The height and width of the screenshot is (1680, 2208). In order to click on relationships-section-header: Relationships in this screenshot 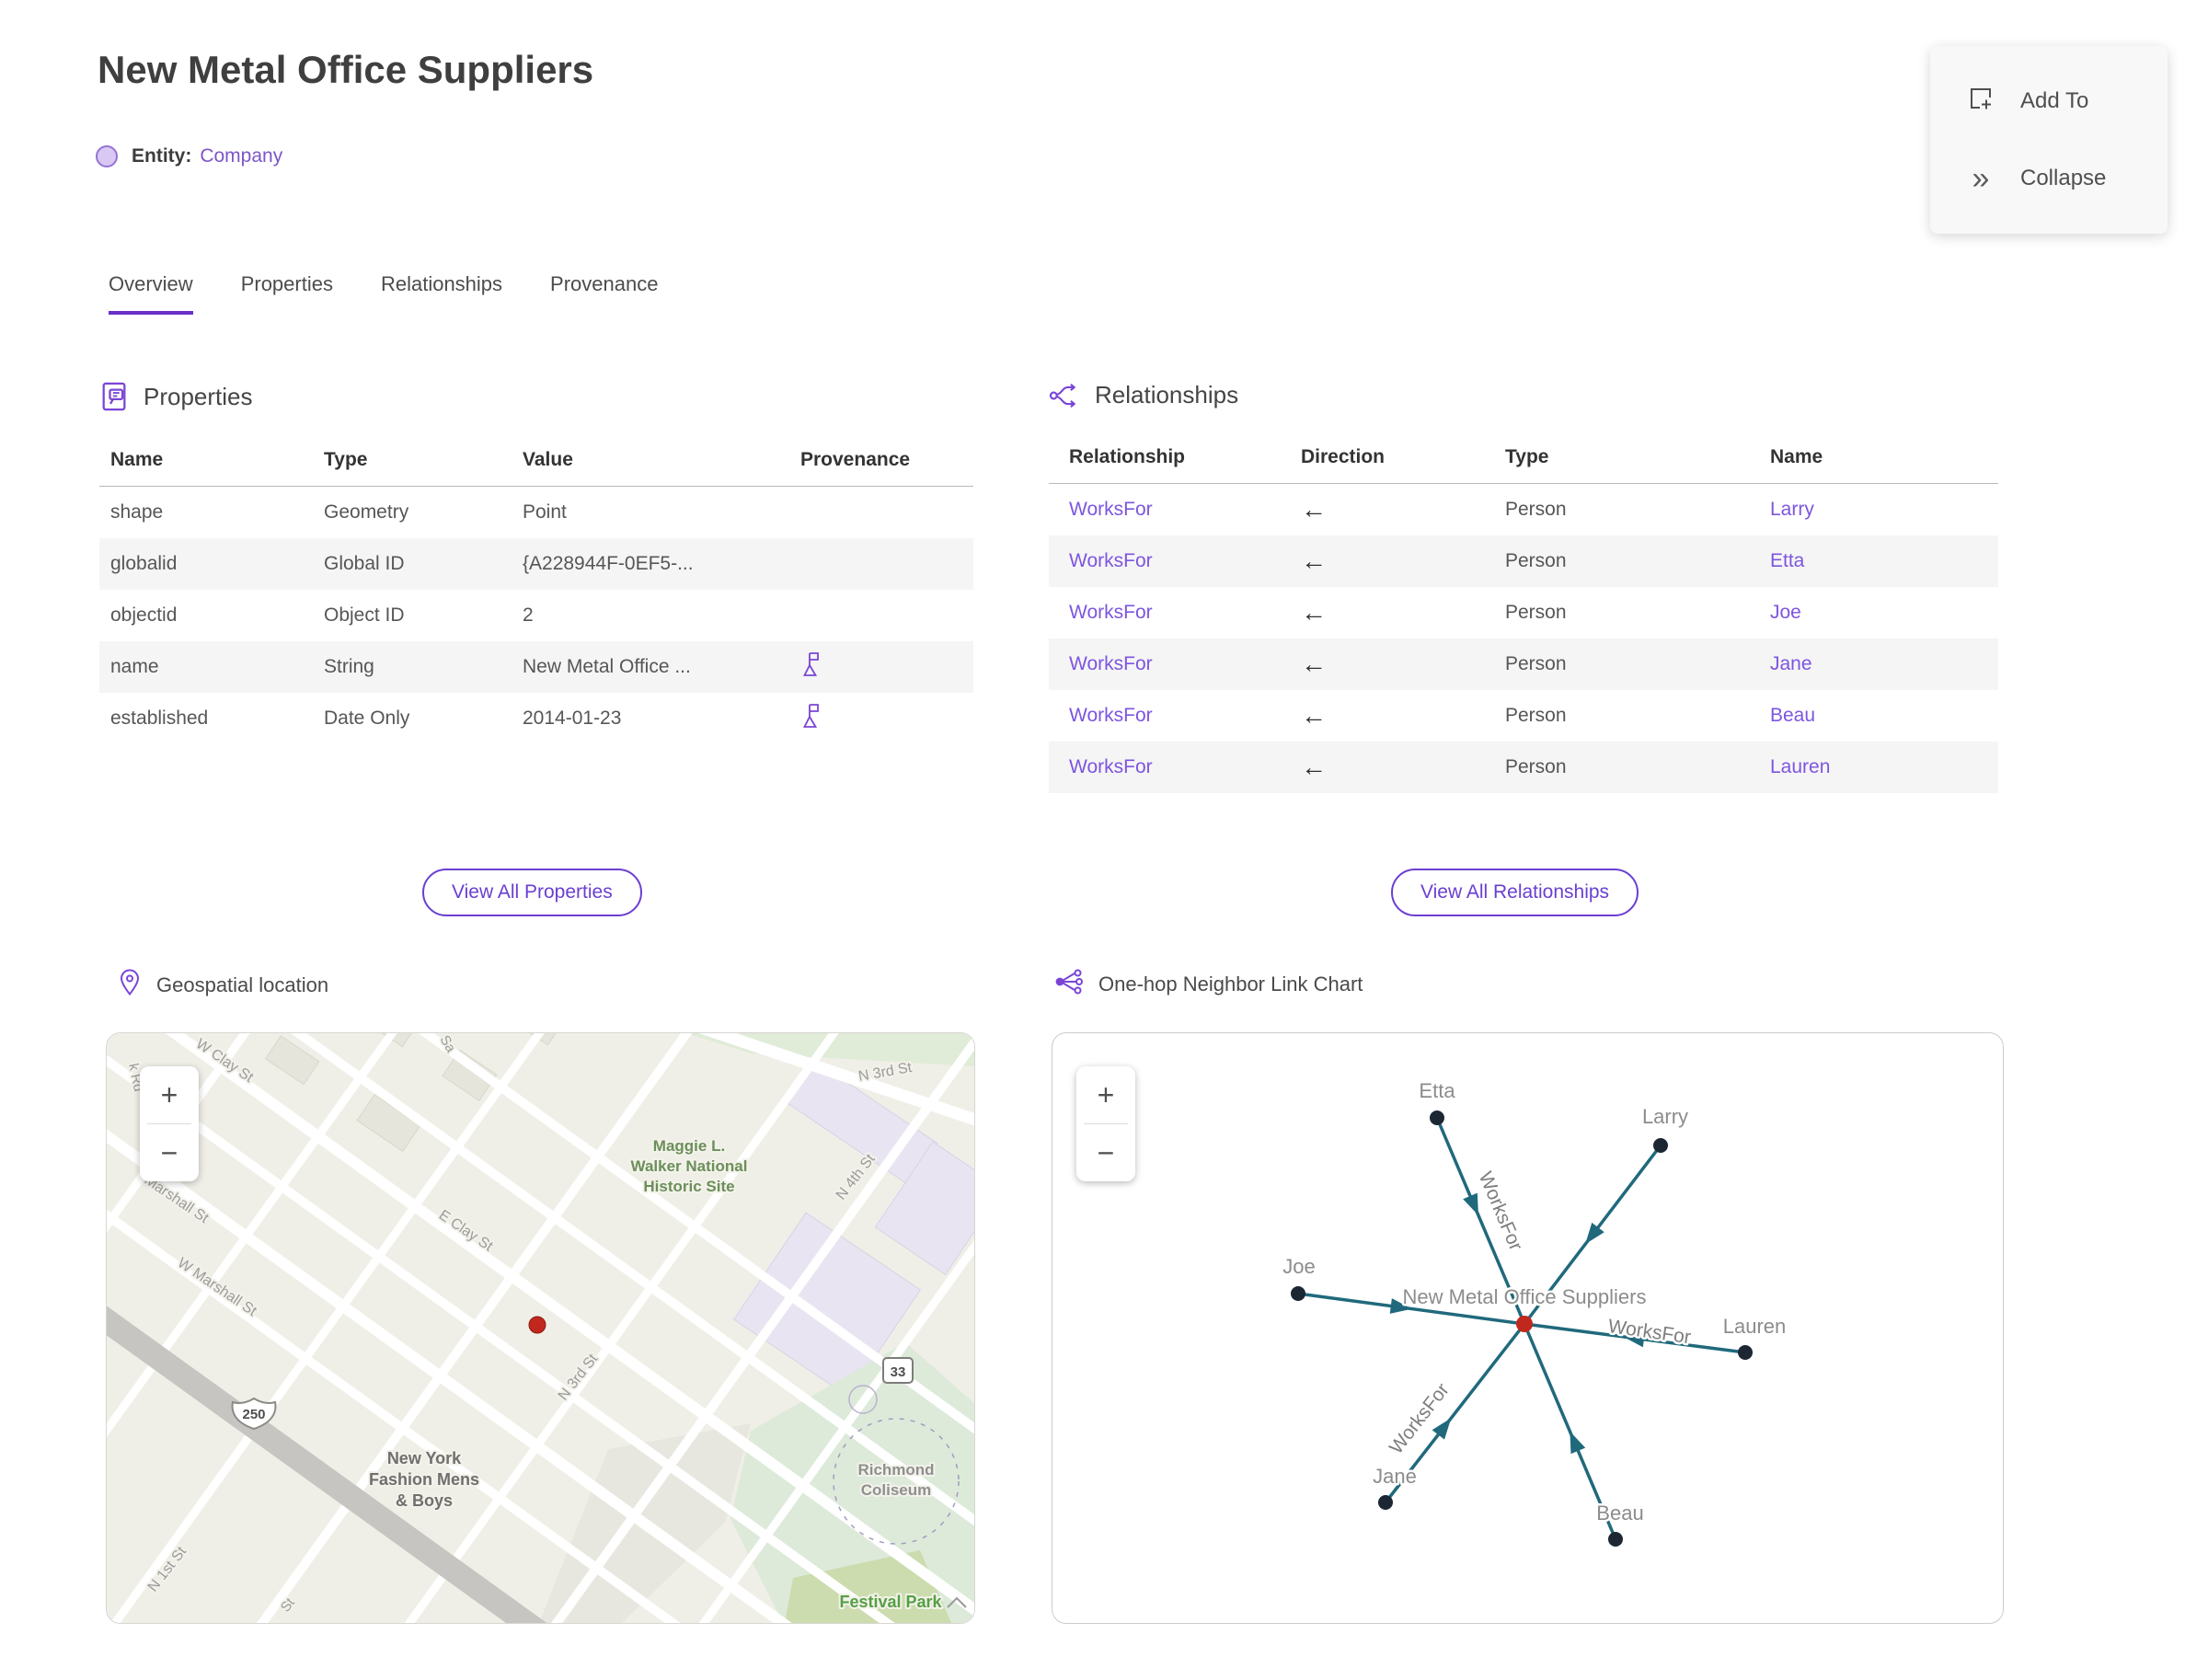, I will do `click(1523, 395)`.